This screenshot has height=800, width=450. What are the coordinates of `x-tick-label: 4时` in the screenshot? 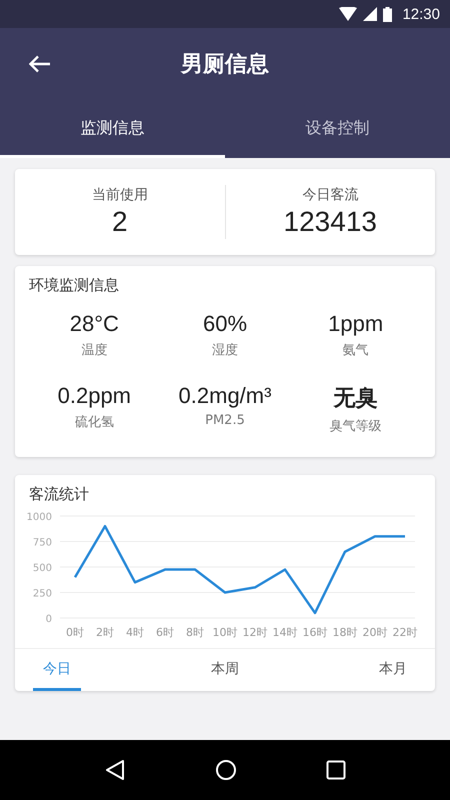 It's located at (135, 632).